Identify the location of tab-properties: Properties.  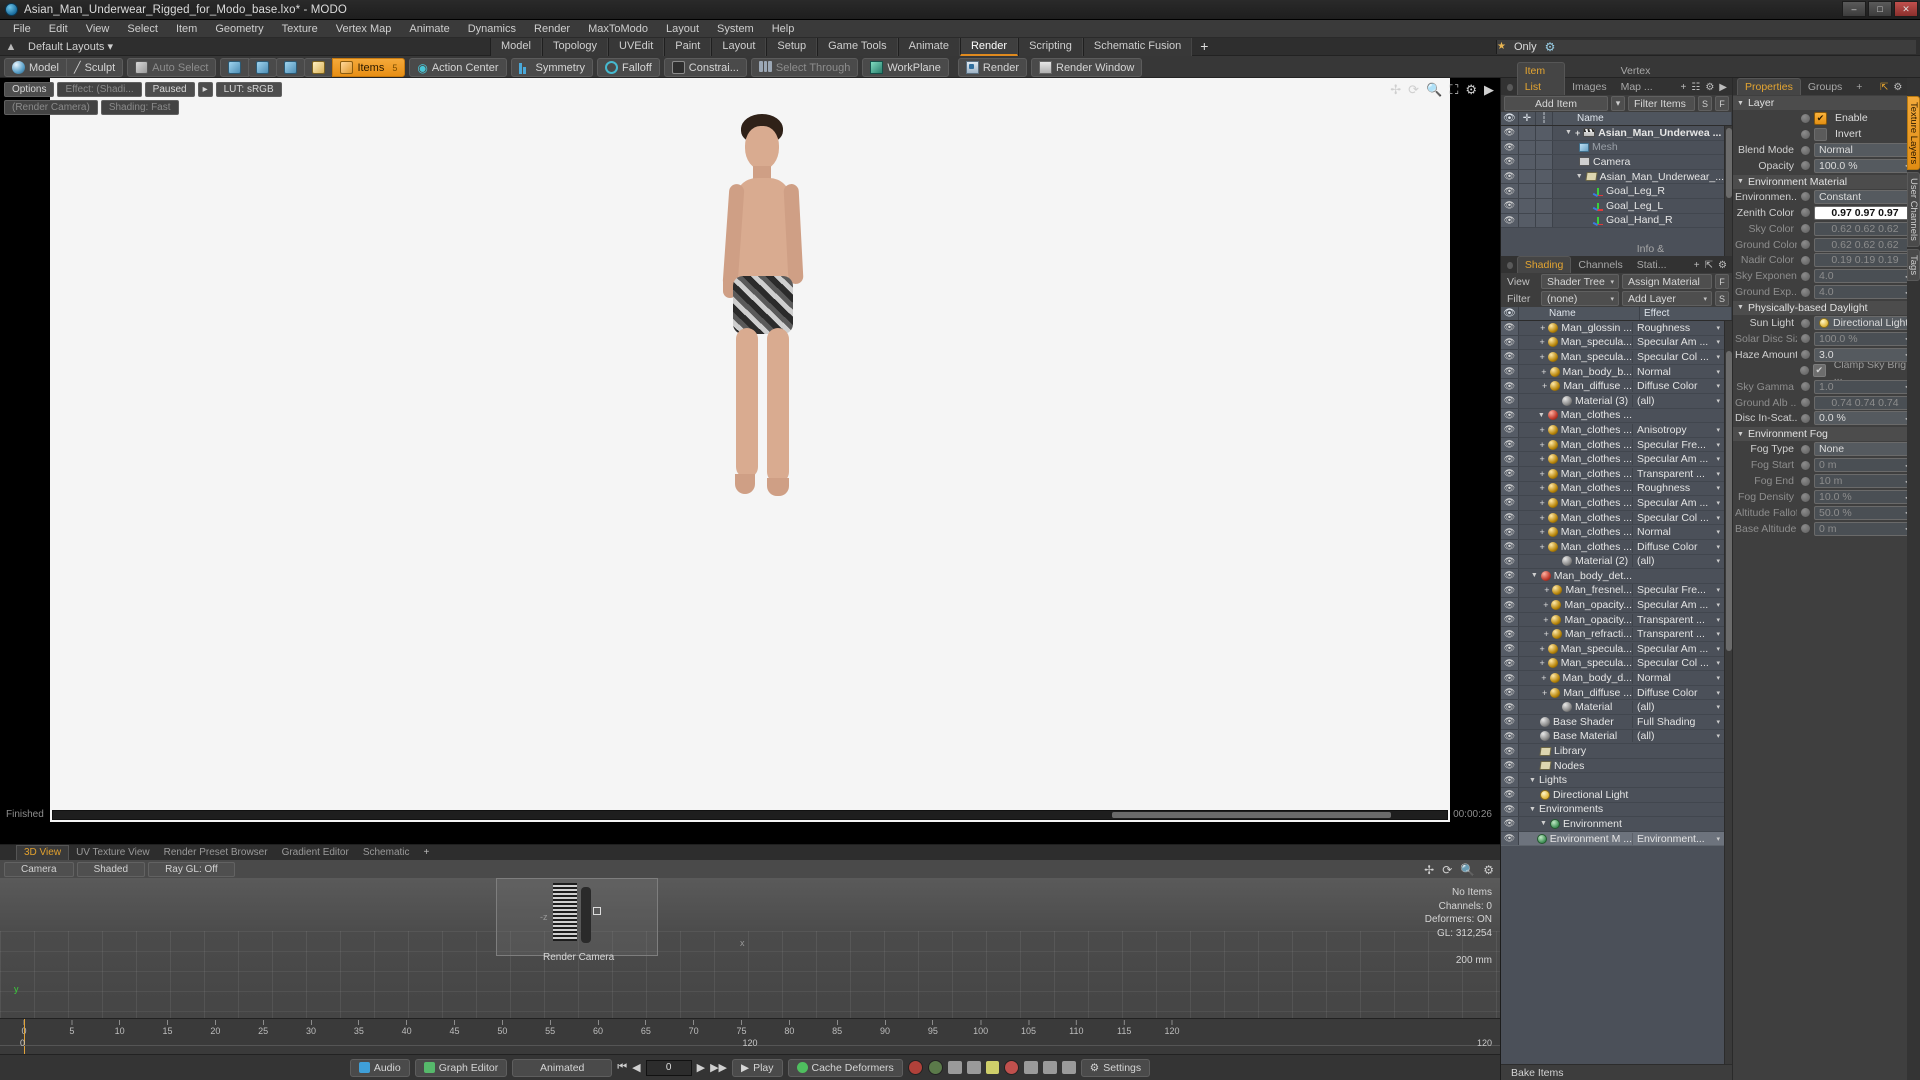
(1769, 86).